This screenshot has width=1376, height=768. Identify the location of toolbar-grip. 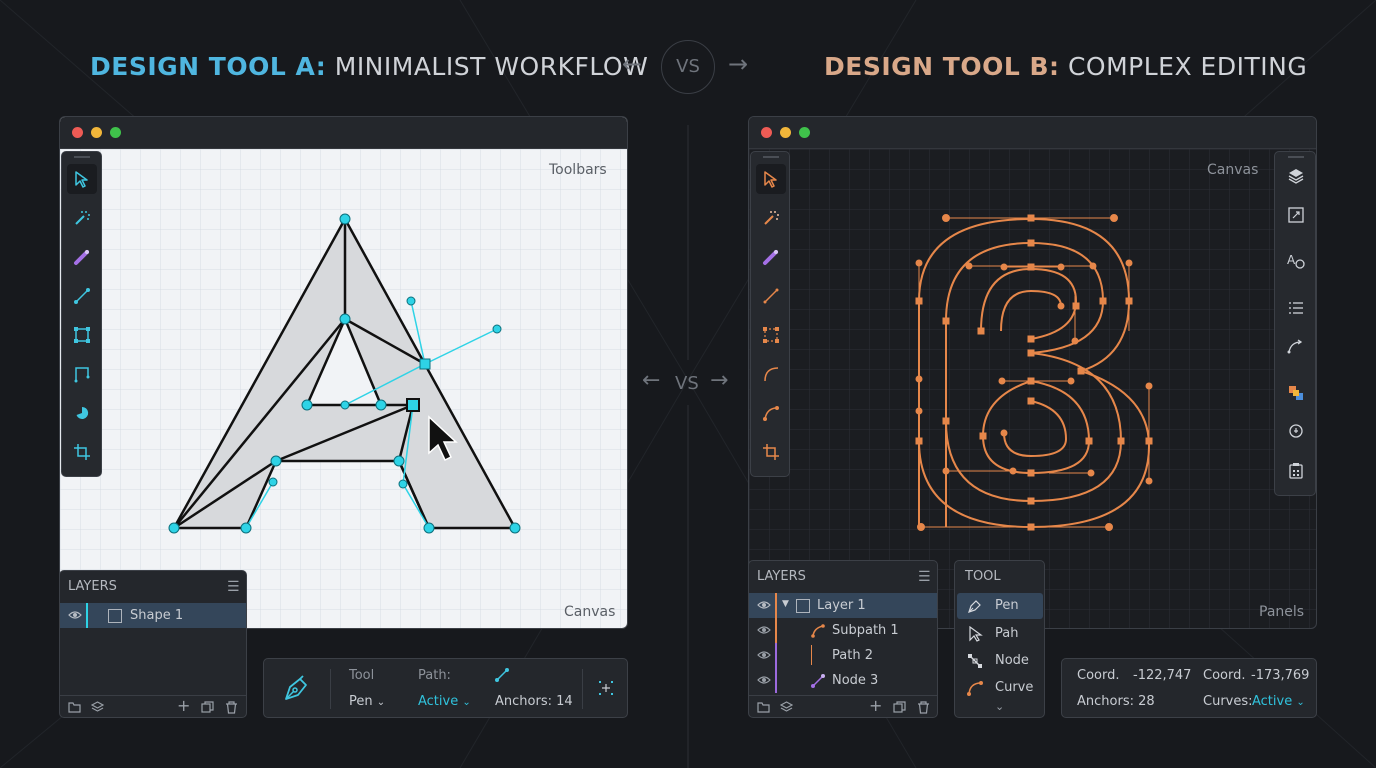
(1296, 157).